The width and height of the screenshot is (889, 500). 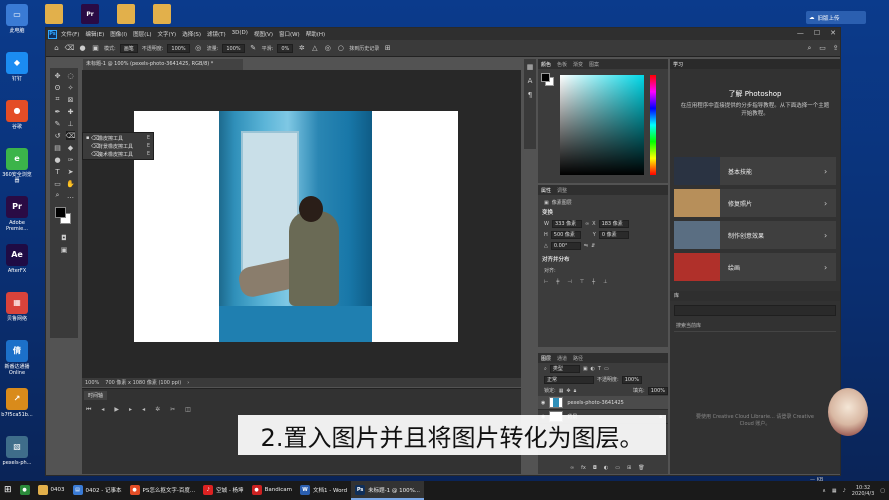 I want to click on pen-tool-icon: ✑, so click(x=70, y=159).